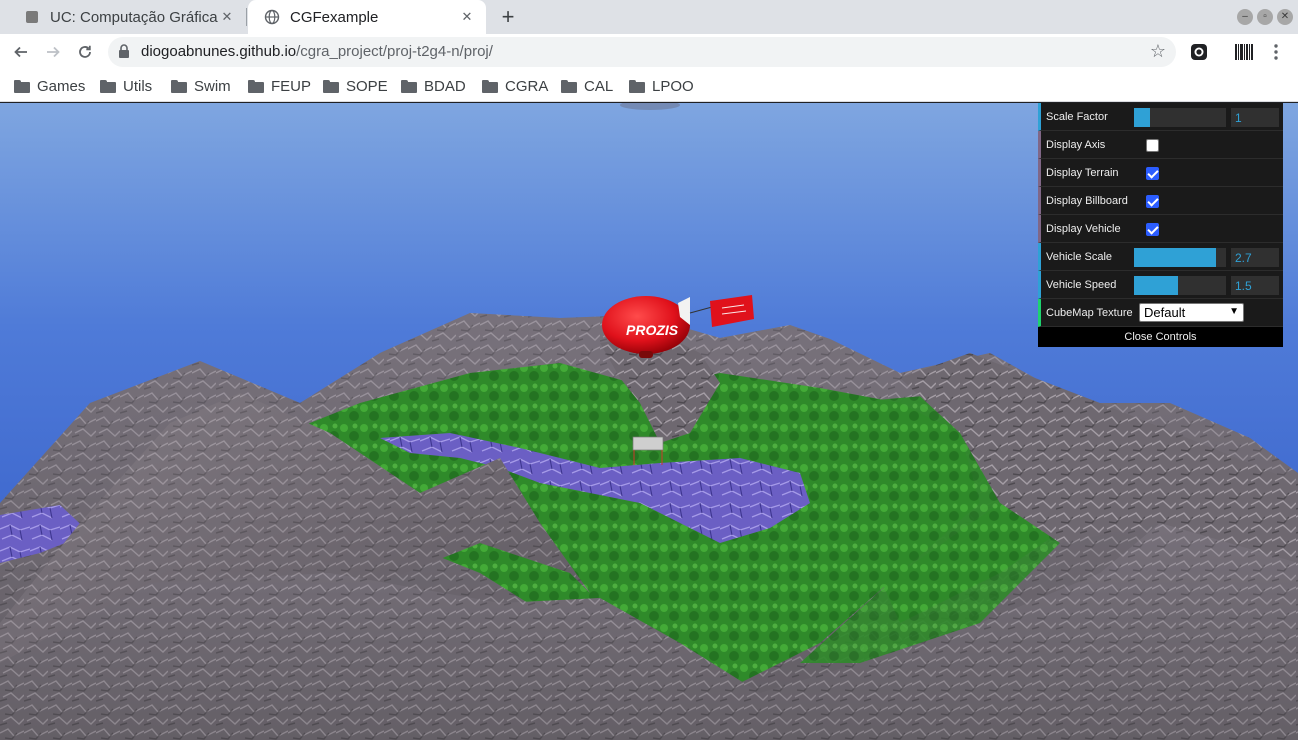 This screenshot has width=1298, height=740. Describe the element at coordinates (334, 17) in the screenshot. I see `tab-title: CGFexample` at that location.